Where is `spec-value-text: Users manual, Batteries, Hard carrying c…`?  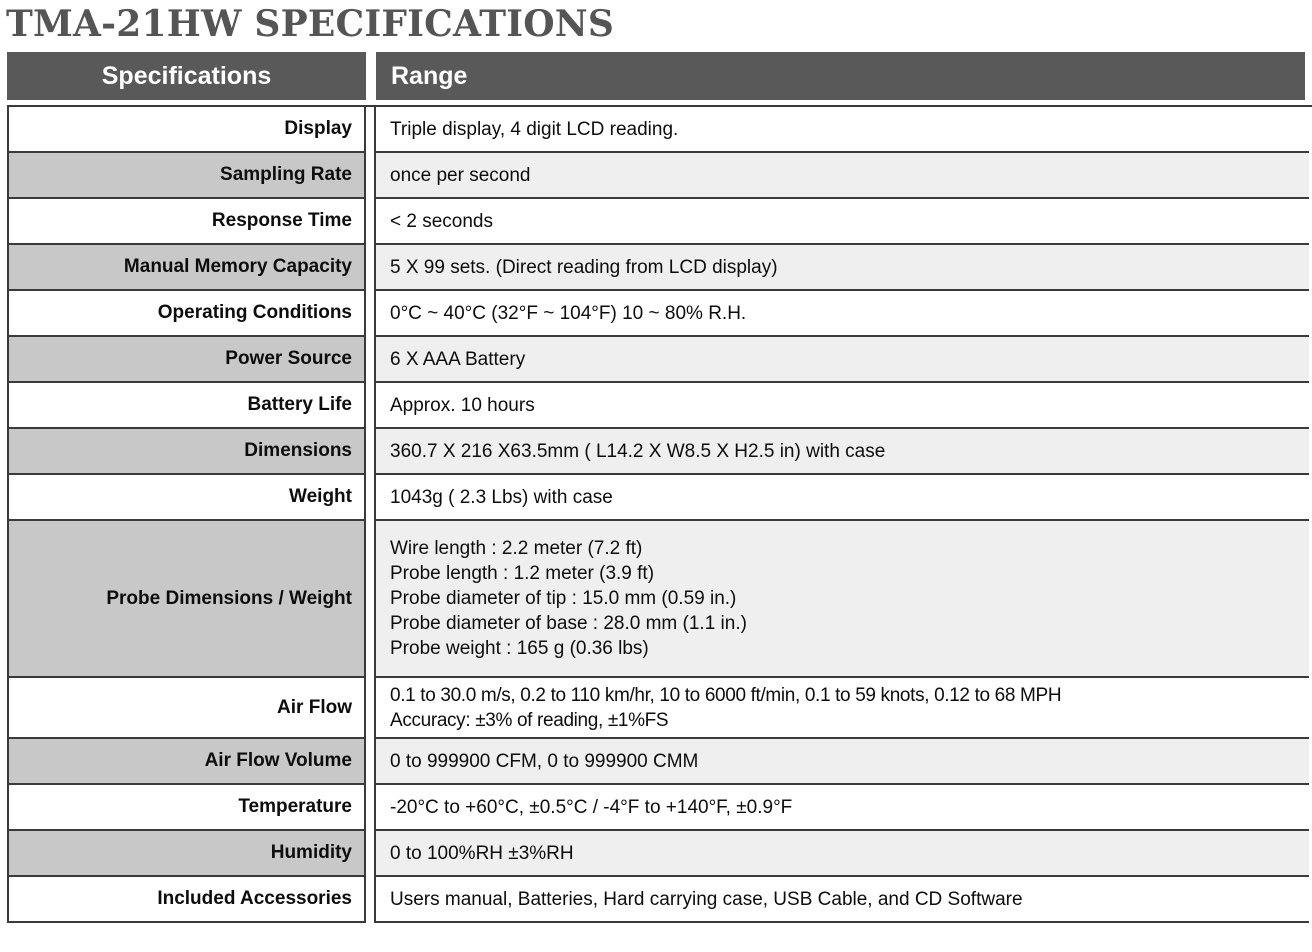
spec-value-text: Users manual, Batteries, Hard carrying c… is located at coordinates (706, 899).